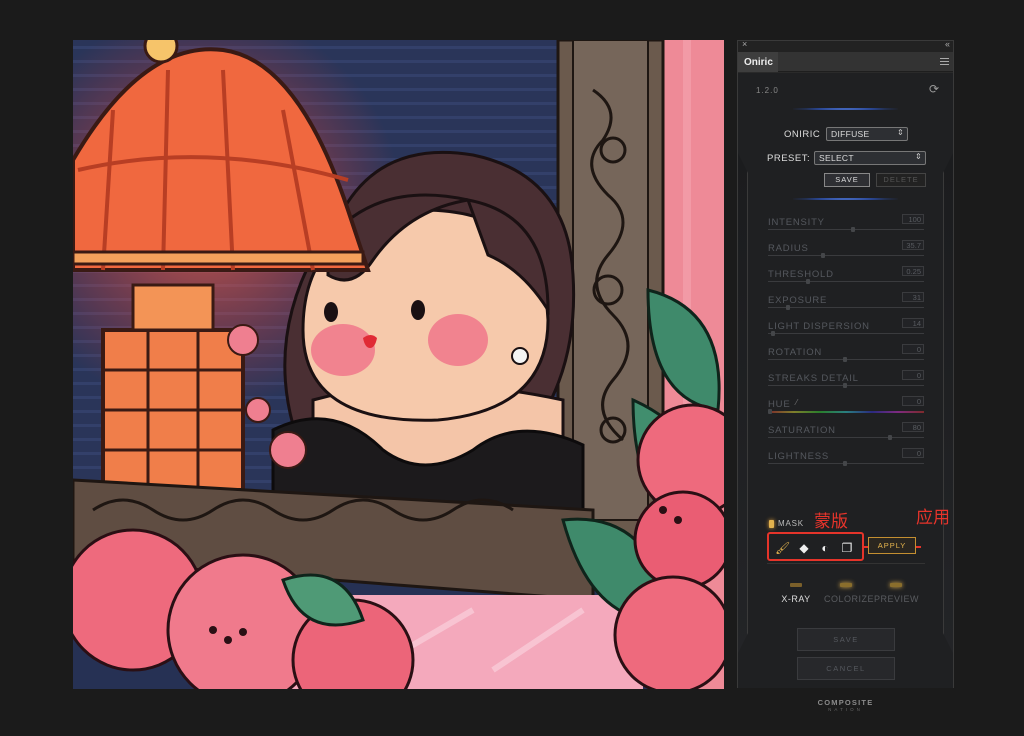 Image resolution: width=1024 pixels, height=736 pixels. I want to click on collapse-icon: ‹‹, so click(947, 44).